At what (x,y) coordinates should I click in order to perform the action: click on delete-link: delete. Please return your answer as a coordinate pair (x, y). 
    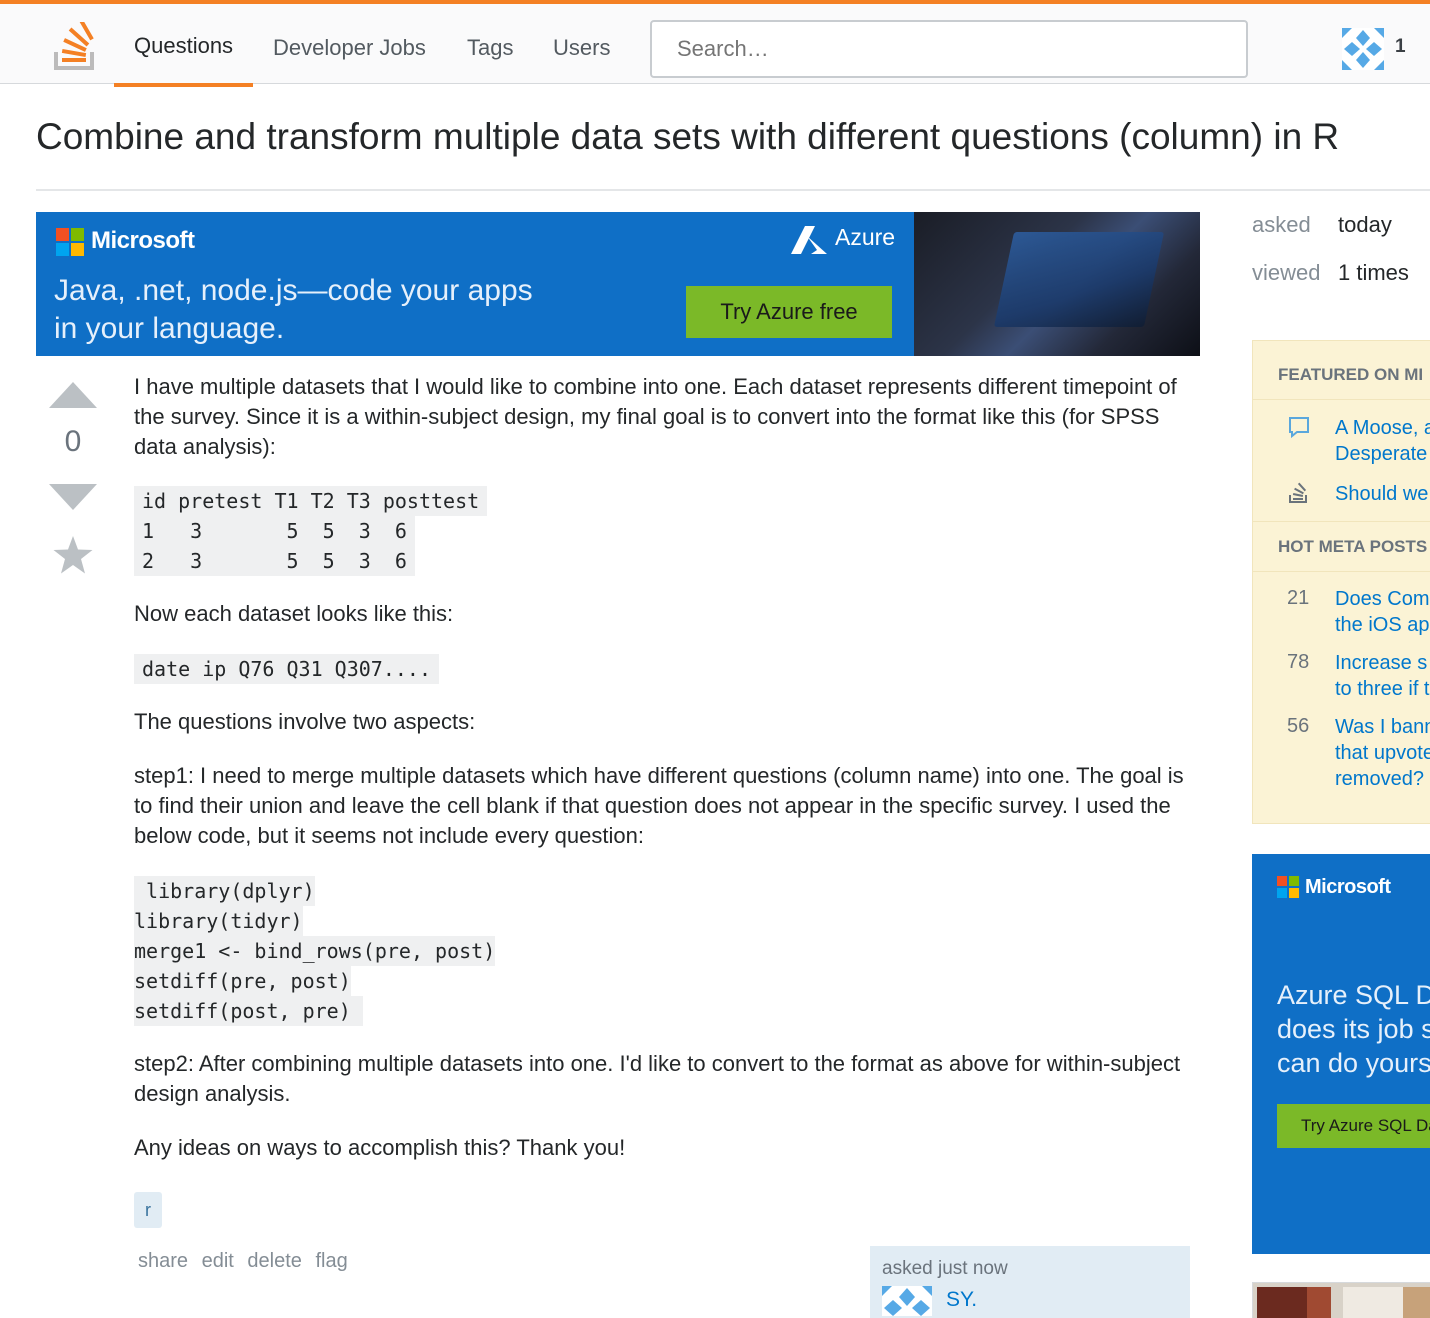
    Looking at the image, I should click on (274, 1261).